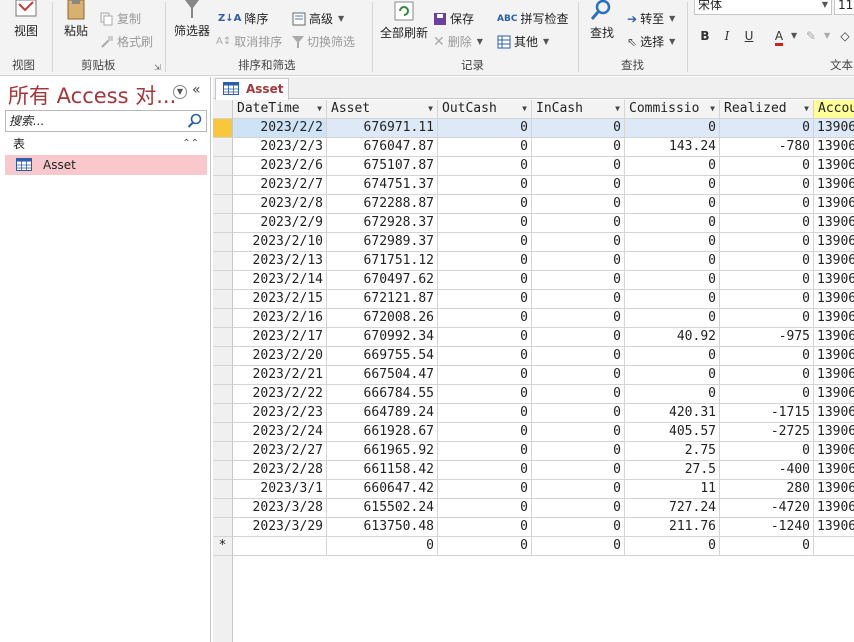 Image resolution: width=854 pixels, height=642 pixels. I want to click on column-header: InCash ▼, so click(578, 109).